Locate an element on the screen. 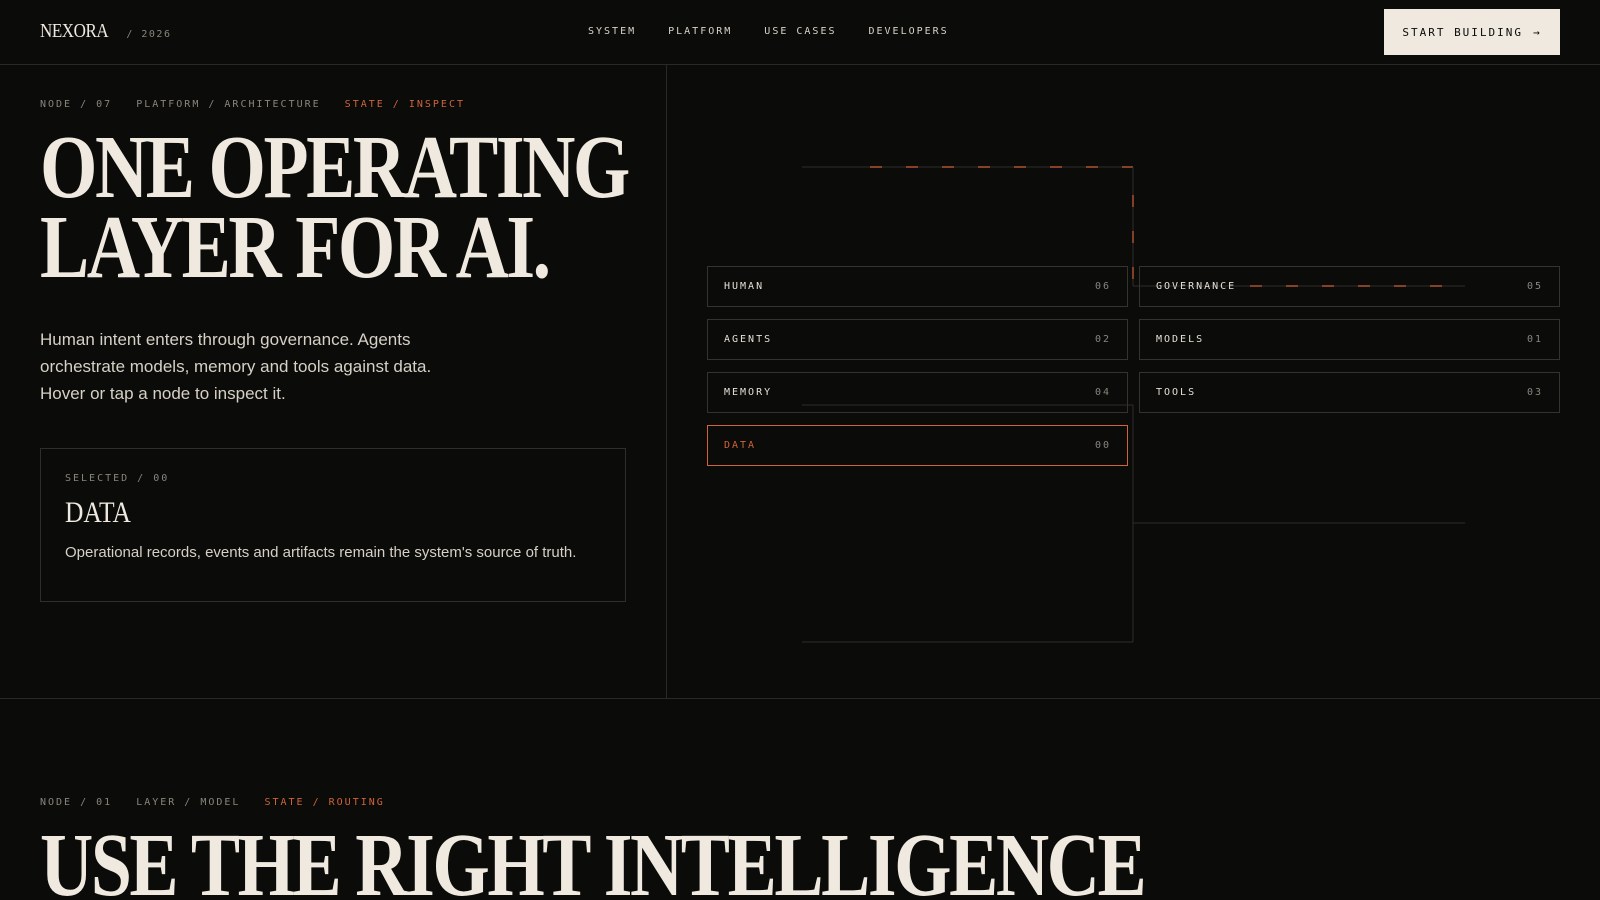 The width and height of the screenshot is (1600, 900). node-number: 06 is located at coordinates (1102, 286).